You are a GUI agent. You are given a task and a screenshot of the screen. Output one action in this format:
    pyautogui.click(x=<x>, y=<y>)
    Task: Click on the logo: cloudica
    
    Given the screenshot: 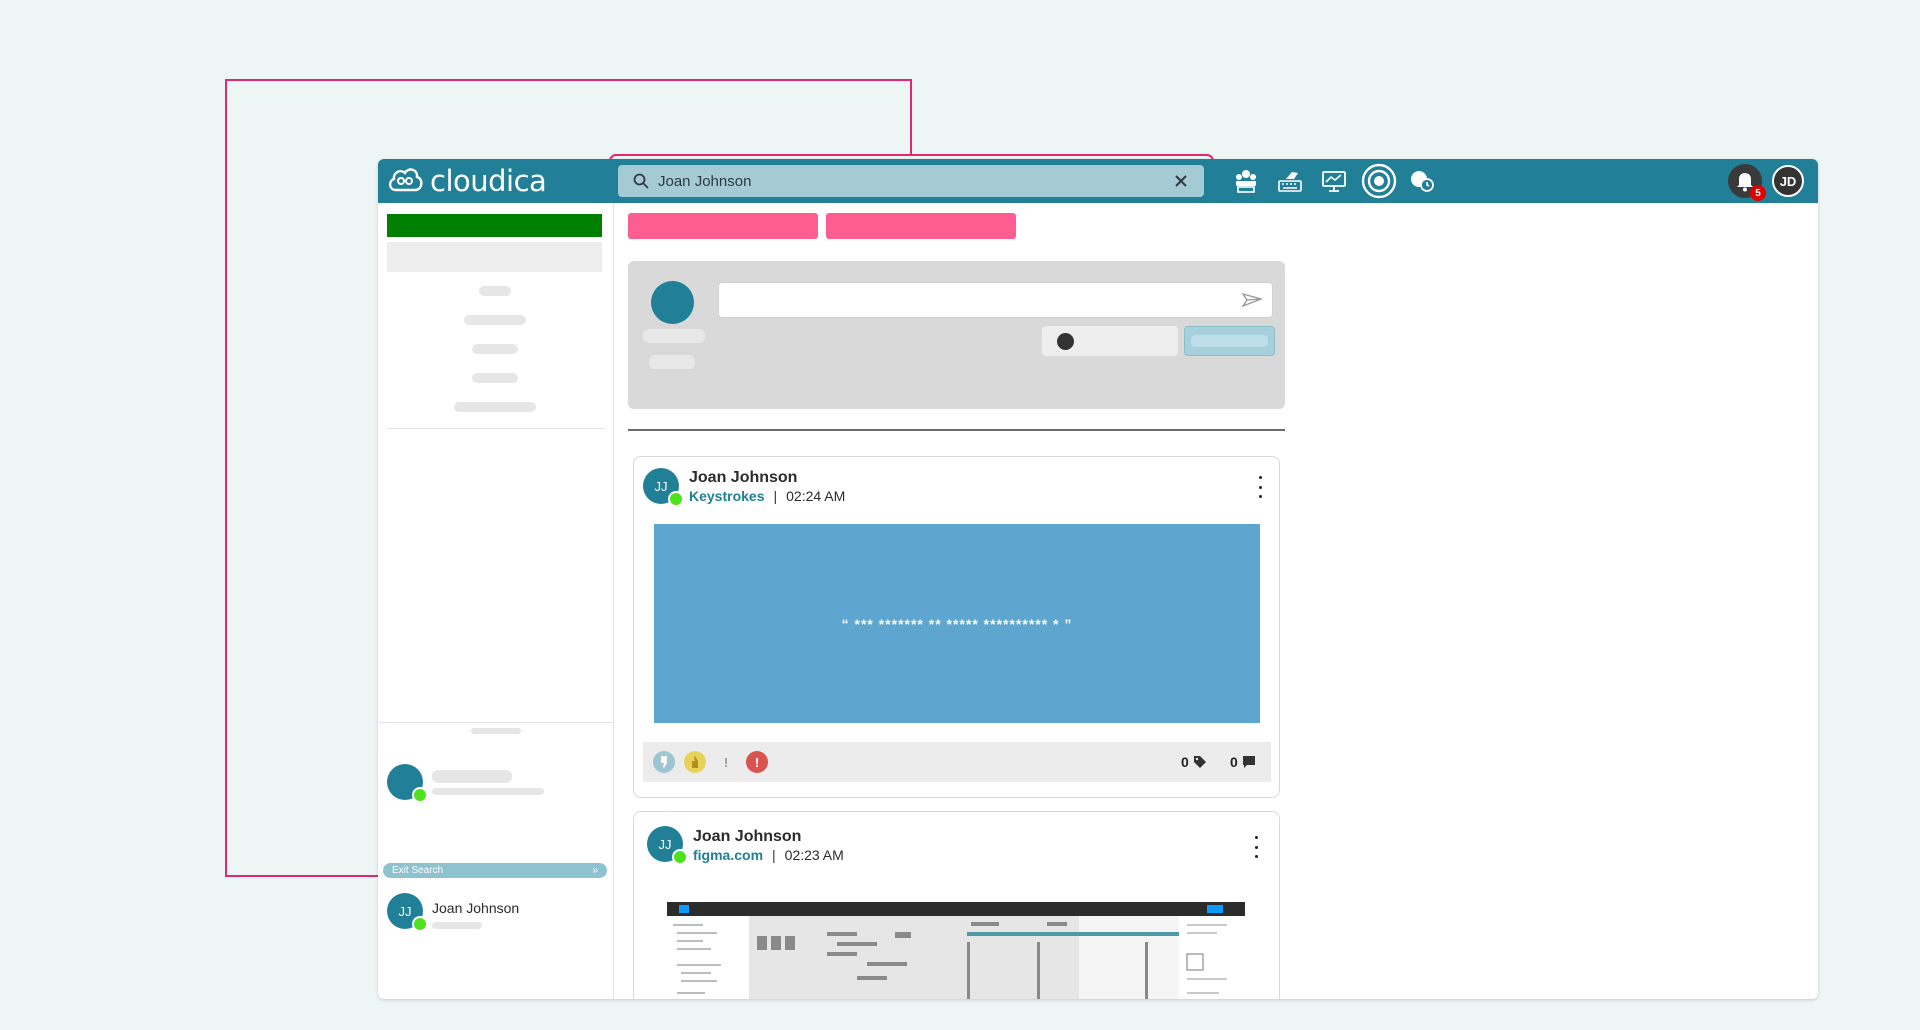 What is the action you would take?
    pyautogui.click(x=466, y=181)
    